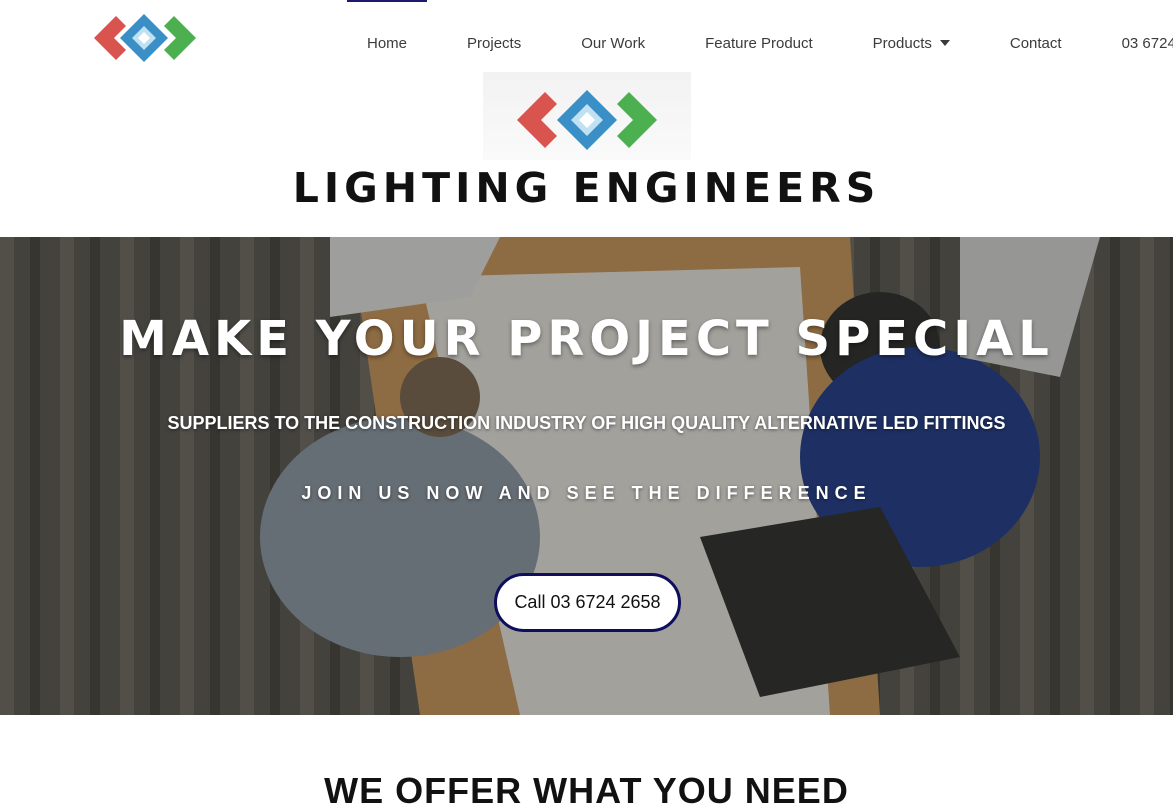  I want to click on nav-item-home: Home, so click(377, 43).